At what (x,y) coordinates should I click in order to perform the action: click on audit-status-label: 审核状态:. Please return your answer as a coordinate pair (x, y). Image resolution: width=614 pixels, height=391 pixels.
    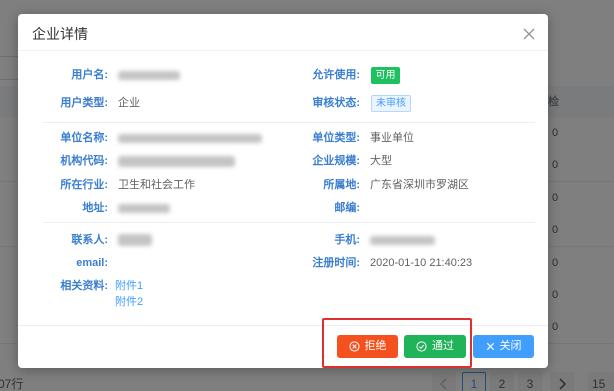
    Looking at the image, I should click on (336, 103).